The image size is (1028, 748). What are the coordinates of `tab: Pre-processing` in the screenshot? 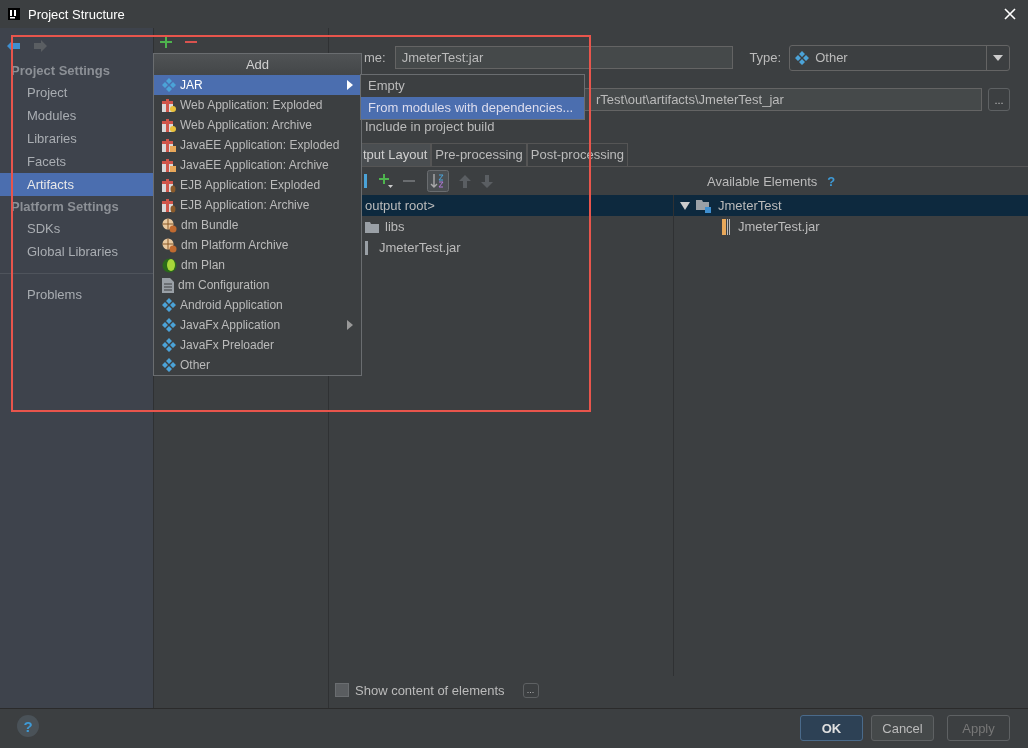 It's located at (479, 154).